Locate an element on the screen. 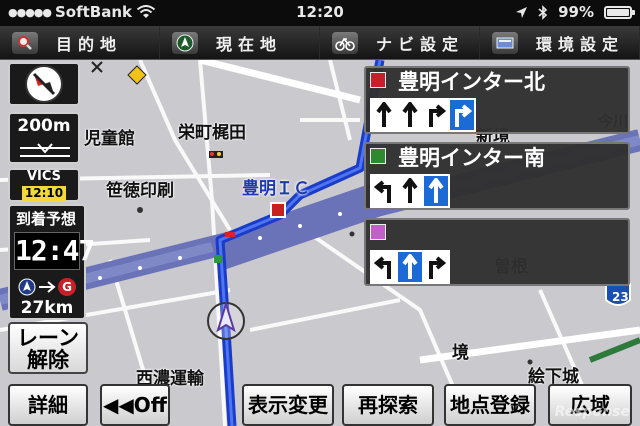 This screenshot has width=640, height=426. menu-destination: 目的地 is located at coordinates (80, 42).